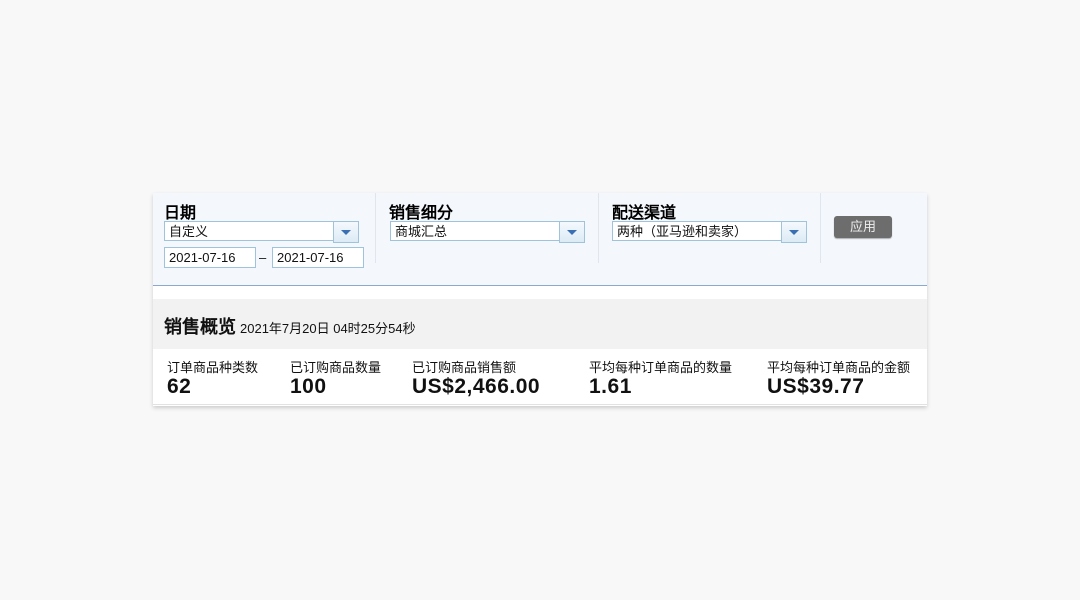  I want to click on date-range-select: 自定义, so click(261, 232).